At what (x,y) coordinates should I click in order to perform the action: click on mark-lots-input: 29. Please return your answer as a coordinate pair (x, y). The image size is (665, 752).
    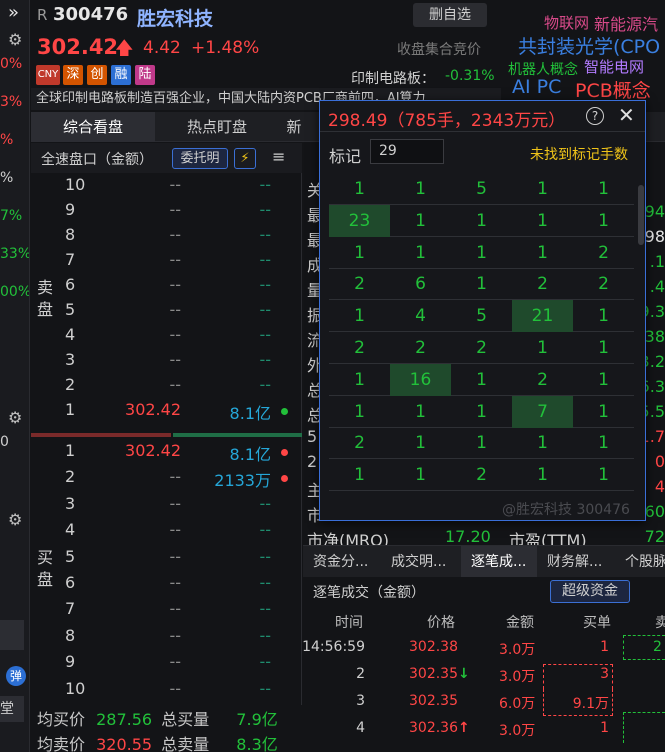
    Looking at the image, I should click on (407, 151).